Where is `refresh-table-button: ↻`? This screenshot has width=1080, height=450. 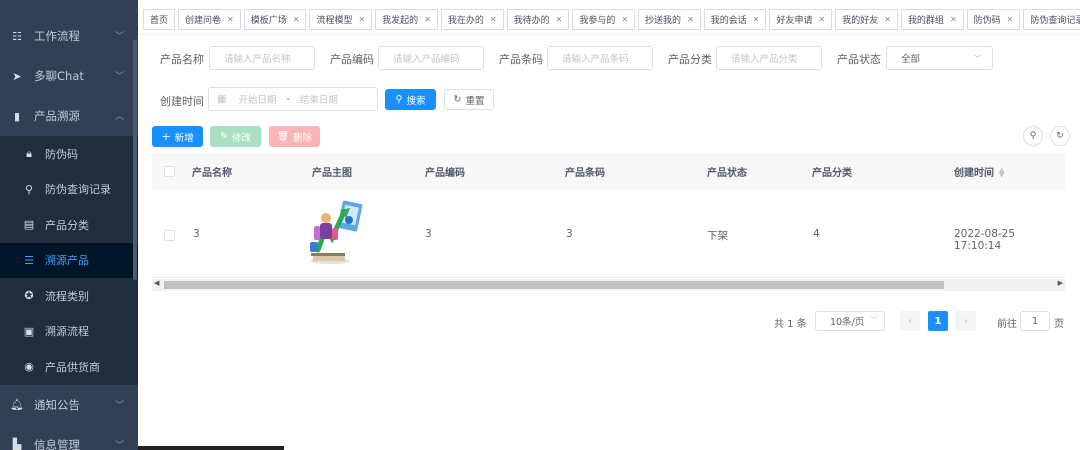 refresh-table-button: ↻ is located at coordinates (1060, 136).